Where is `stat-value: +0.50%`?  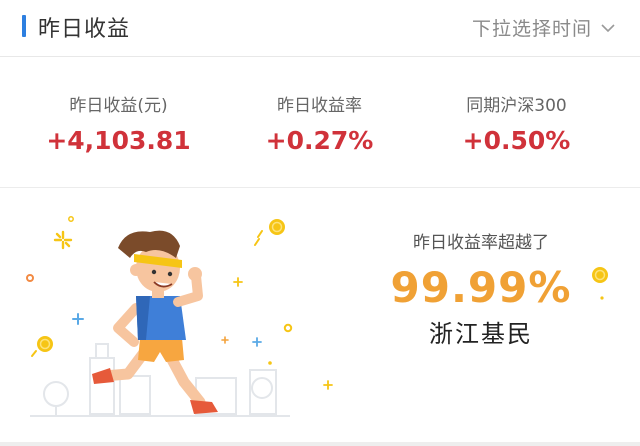 stat-value: +0.50% is located at coordinates (516, 140).